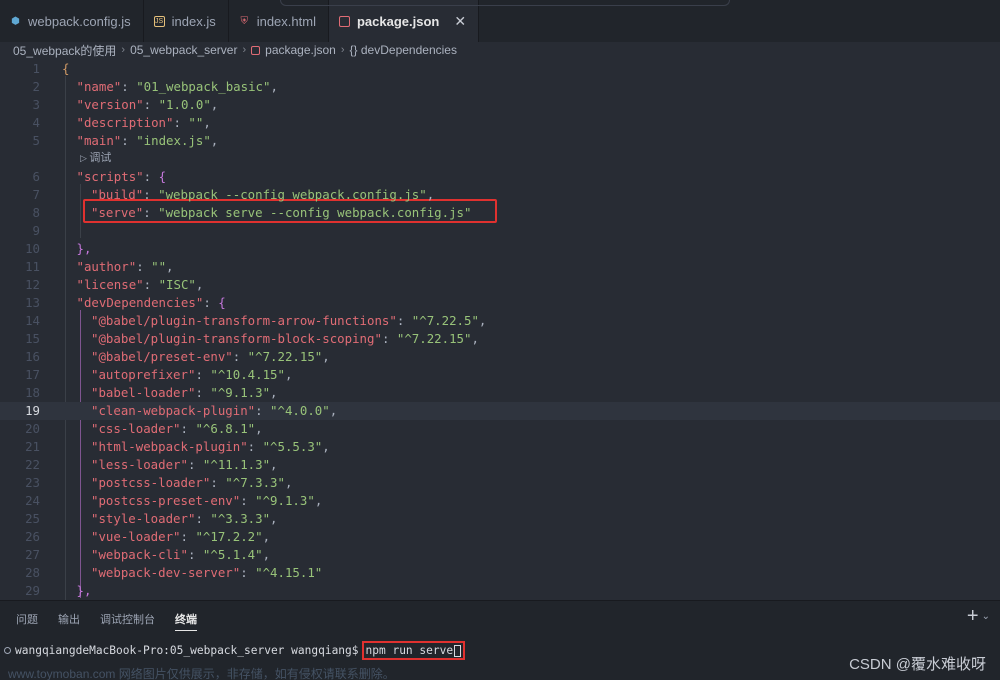  Describe the element at coordinates (32, 410) in the screenshot. I see `line-number: 19` at that location.